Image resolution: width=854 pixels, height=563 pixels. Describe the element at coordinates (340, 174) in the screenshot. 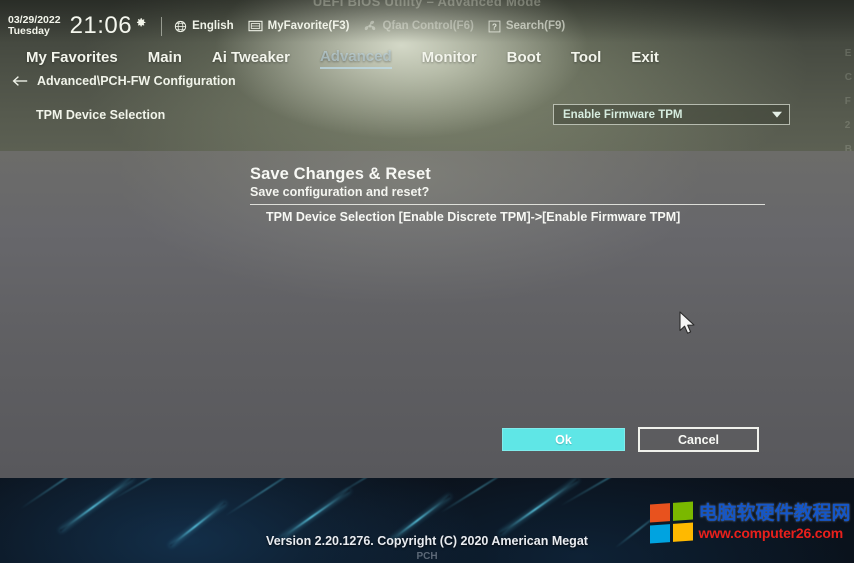

I see `dialog-title: Save Changes & Reset` at that location.